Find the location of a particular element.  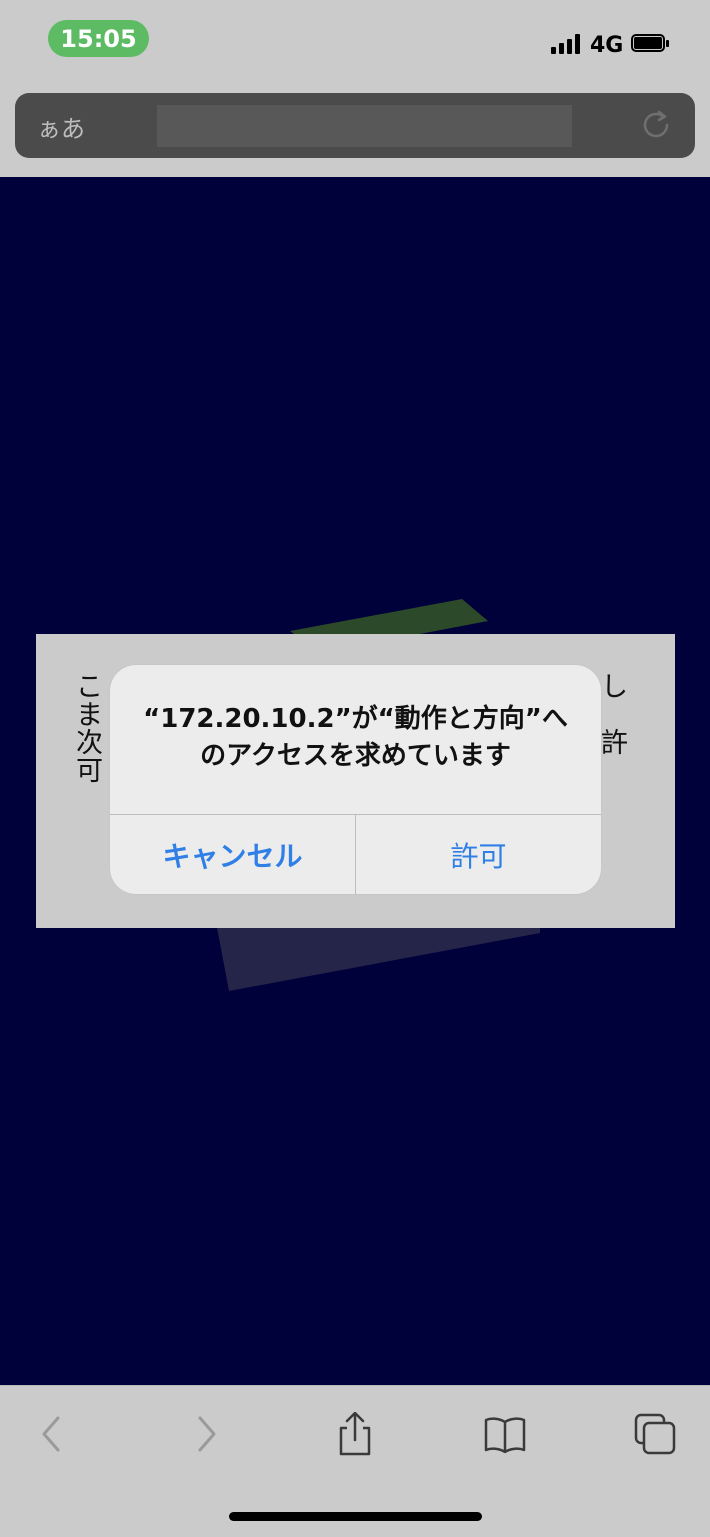

back-icon is located at coordinates (52, 1434).